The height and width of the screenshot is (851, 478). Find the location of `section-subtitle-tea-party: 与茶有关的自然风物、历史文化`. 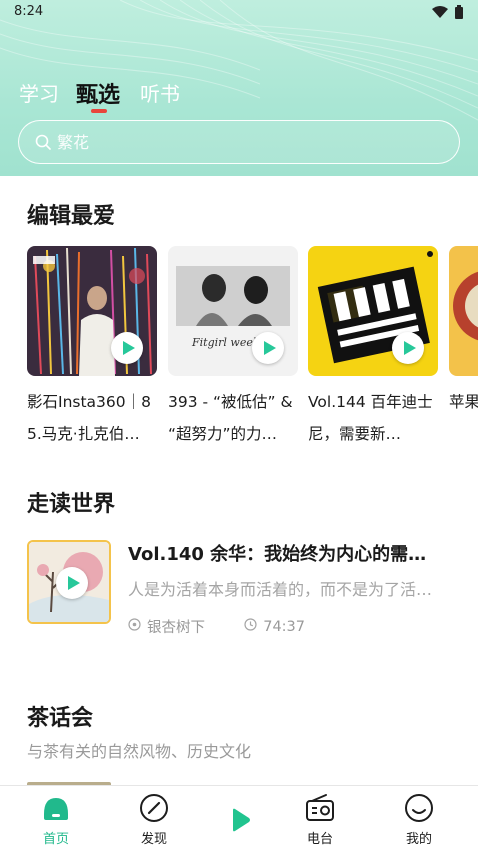

section-subtitle-tea-party: 与茶有关的自然风物、历史文化 is located at coordinates (139, 751).